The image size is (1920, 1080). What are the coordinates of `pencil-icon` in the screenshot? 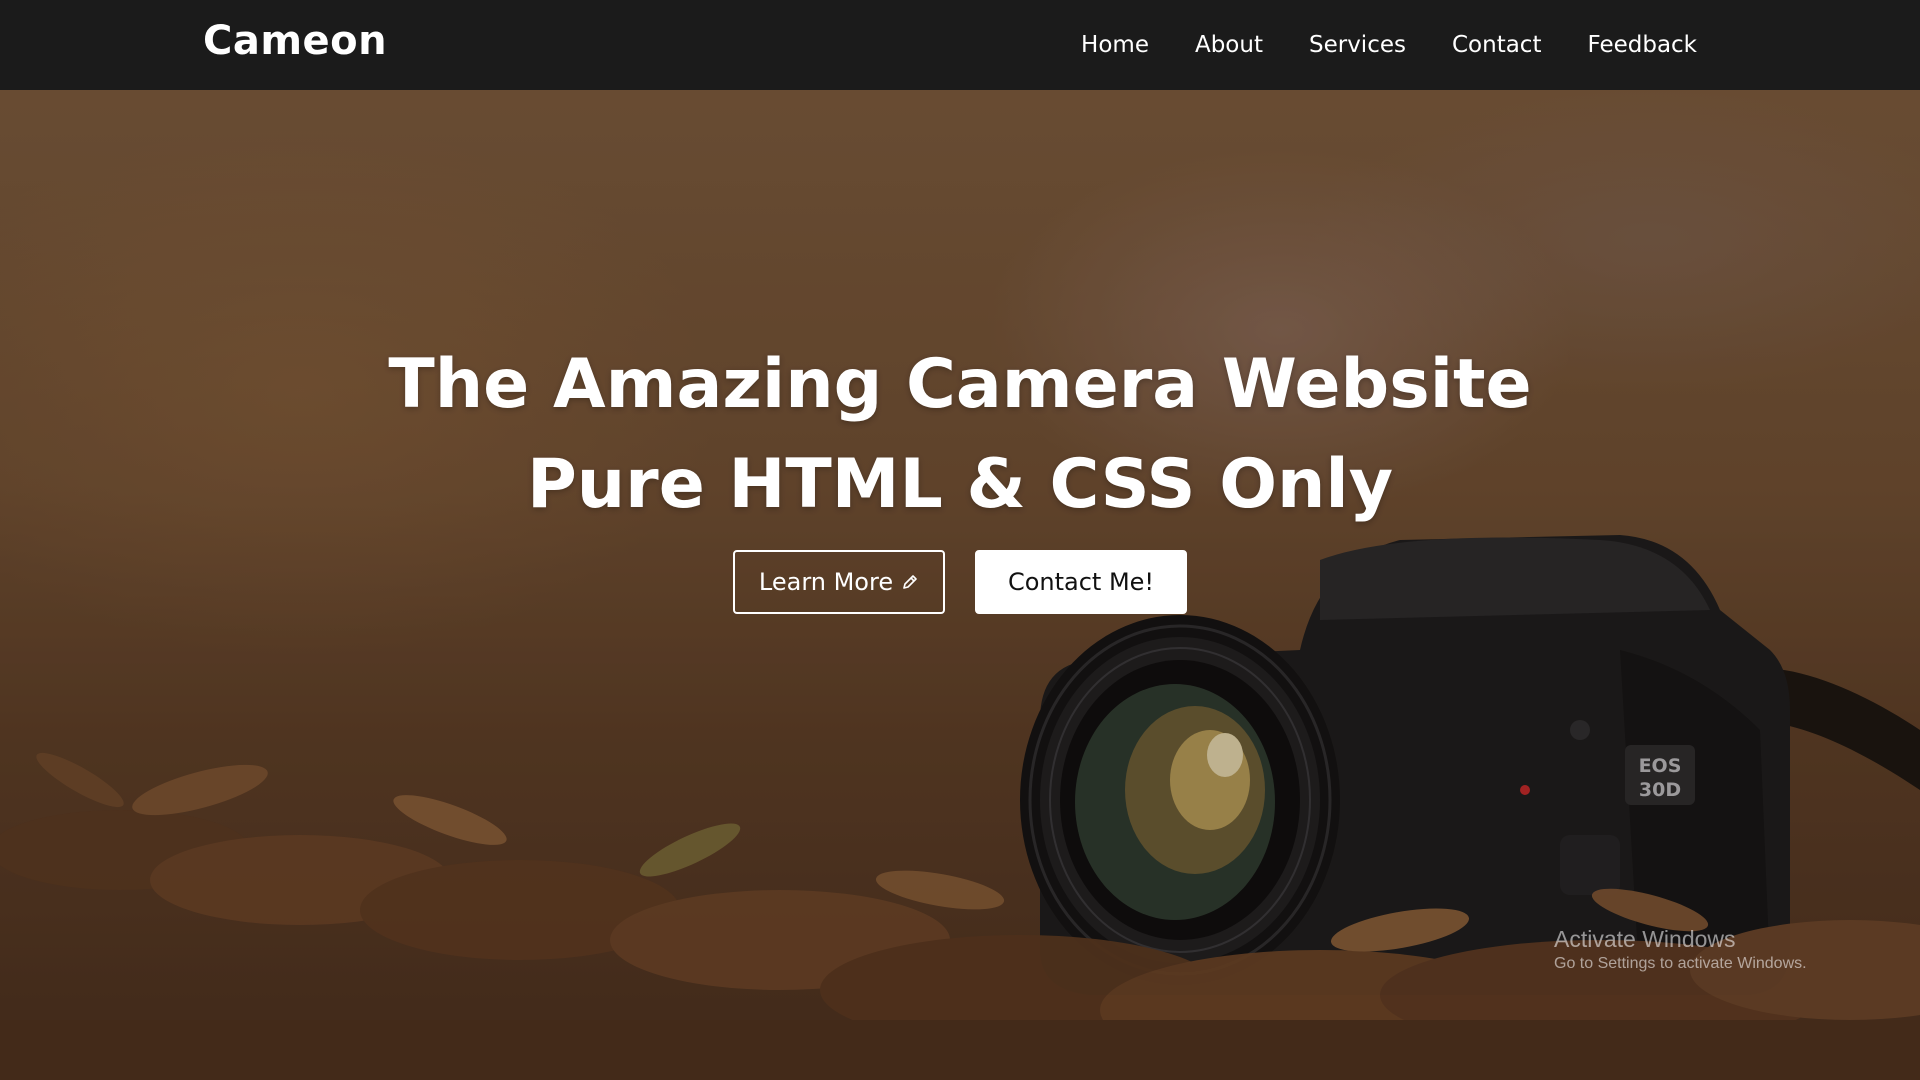 It's located at (910, 582).